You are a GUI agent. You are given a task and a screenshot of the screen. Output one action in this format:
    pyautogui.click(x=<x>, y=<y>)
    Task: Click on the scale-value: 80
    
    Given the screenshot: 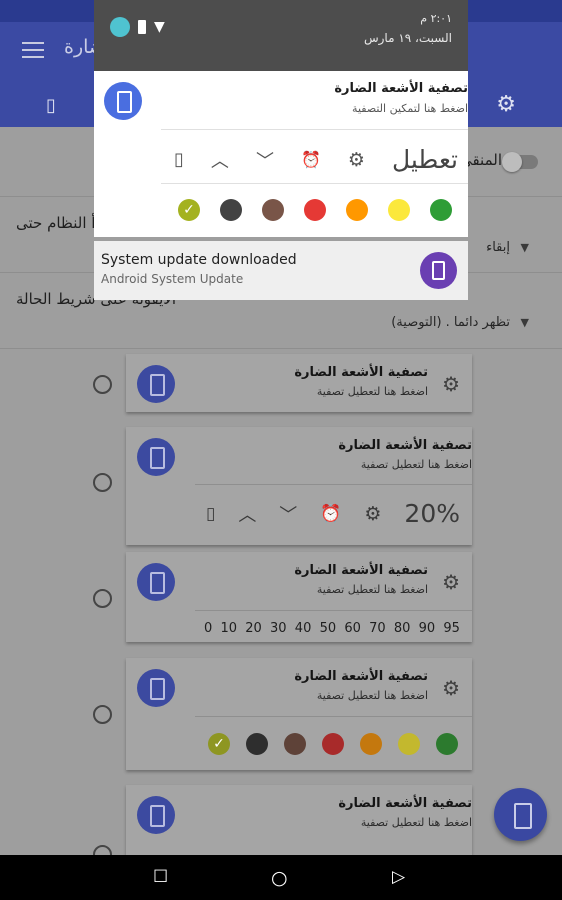 What is the action you would take?
    pyautogui.click(x=402, y=628)
    